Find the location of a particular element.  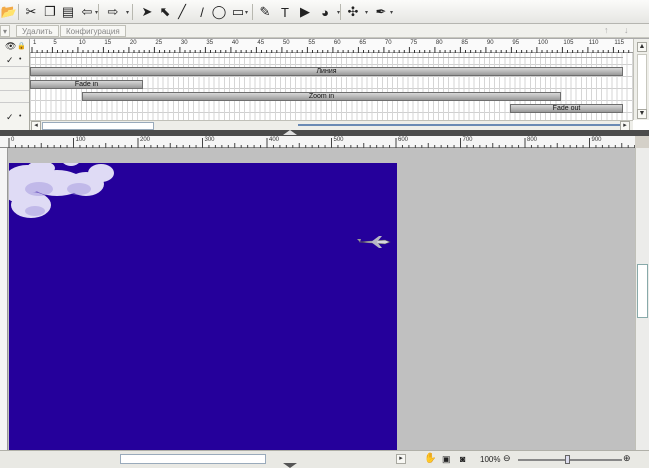

undo-icon: ⇦ is located at coordinates (87, 12).